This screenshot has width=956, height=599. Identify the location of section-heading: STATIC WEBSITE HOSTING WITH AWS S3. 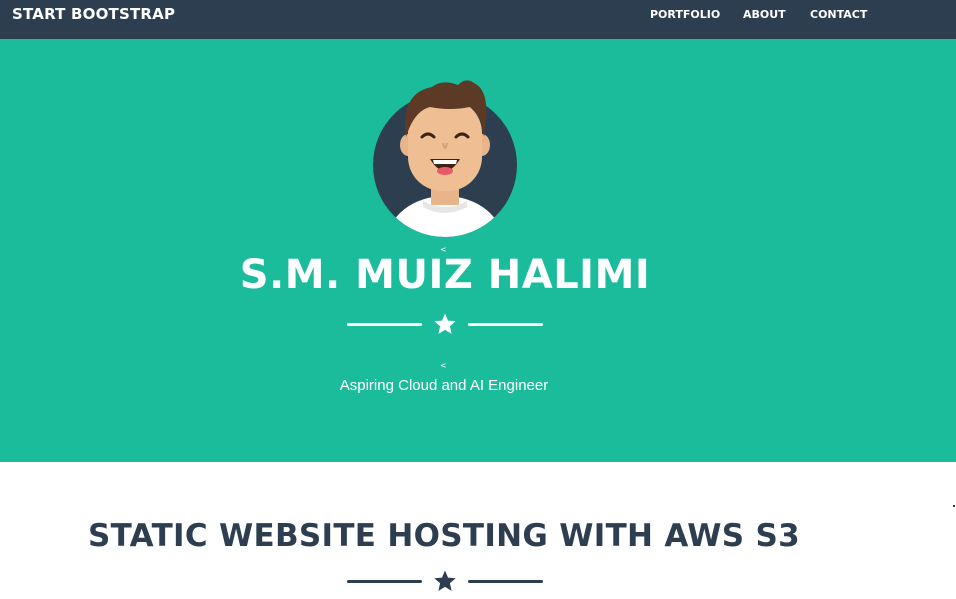
(444, 536).